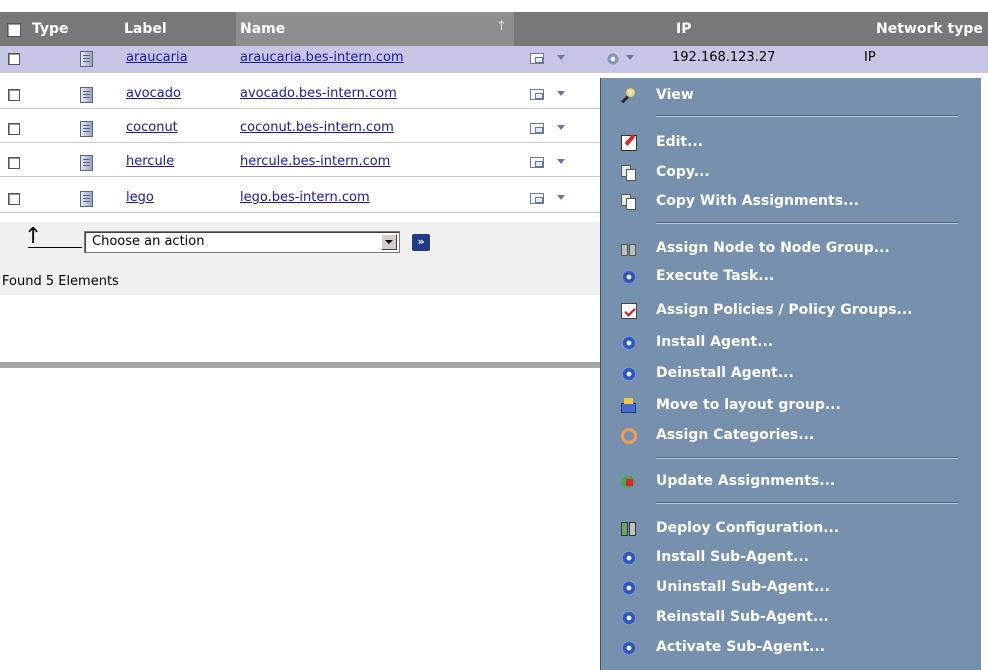 This screenshot has width=988, height=670. I want to click on column-header-label: Label, so click(145, 29).